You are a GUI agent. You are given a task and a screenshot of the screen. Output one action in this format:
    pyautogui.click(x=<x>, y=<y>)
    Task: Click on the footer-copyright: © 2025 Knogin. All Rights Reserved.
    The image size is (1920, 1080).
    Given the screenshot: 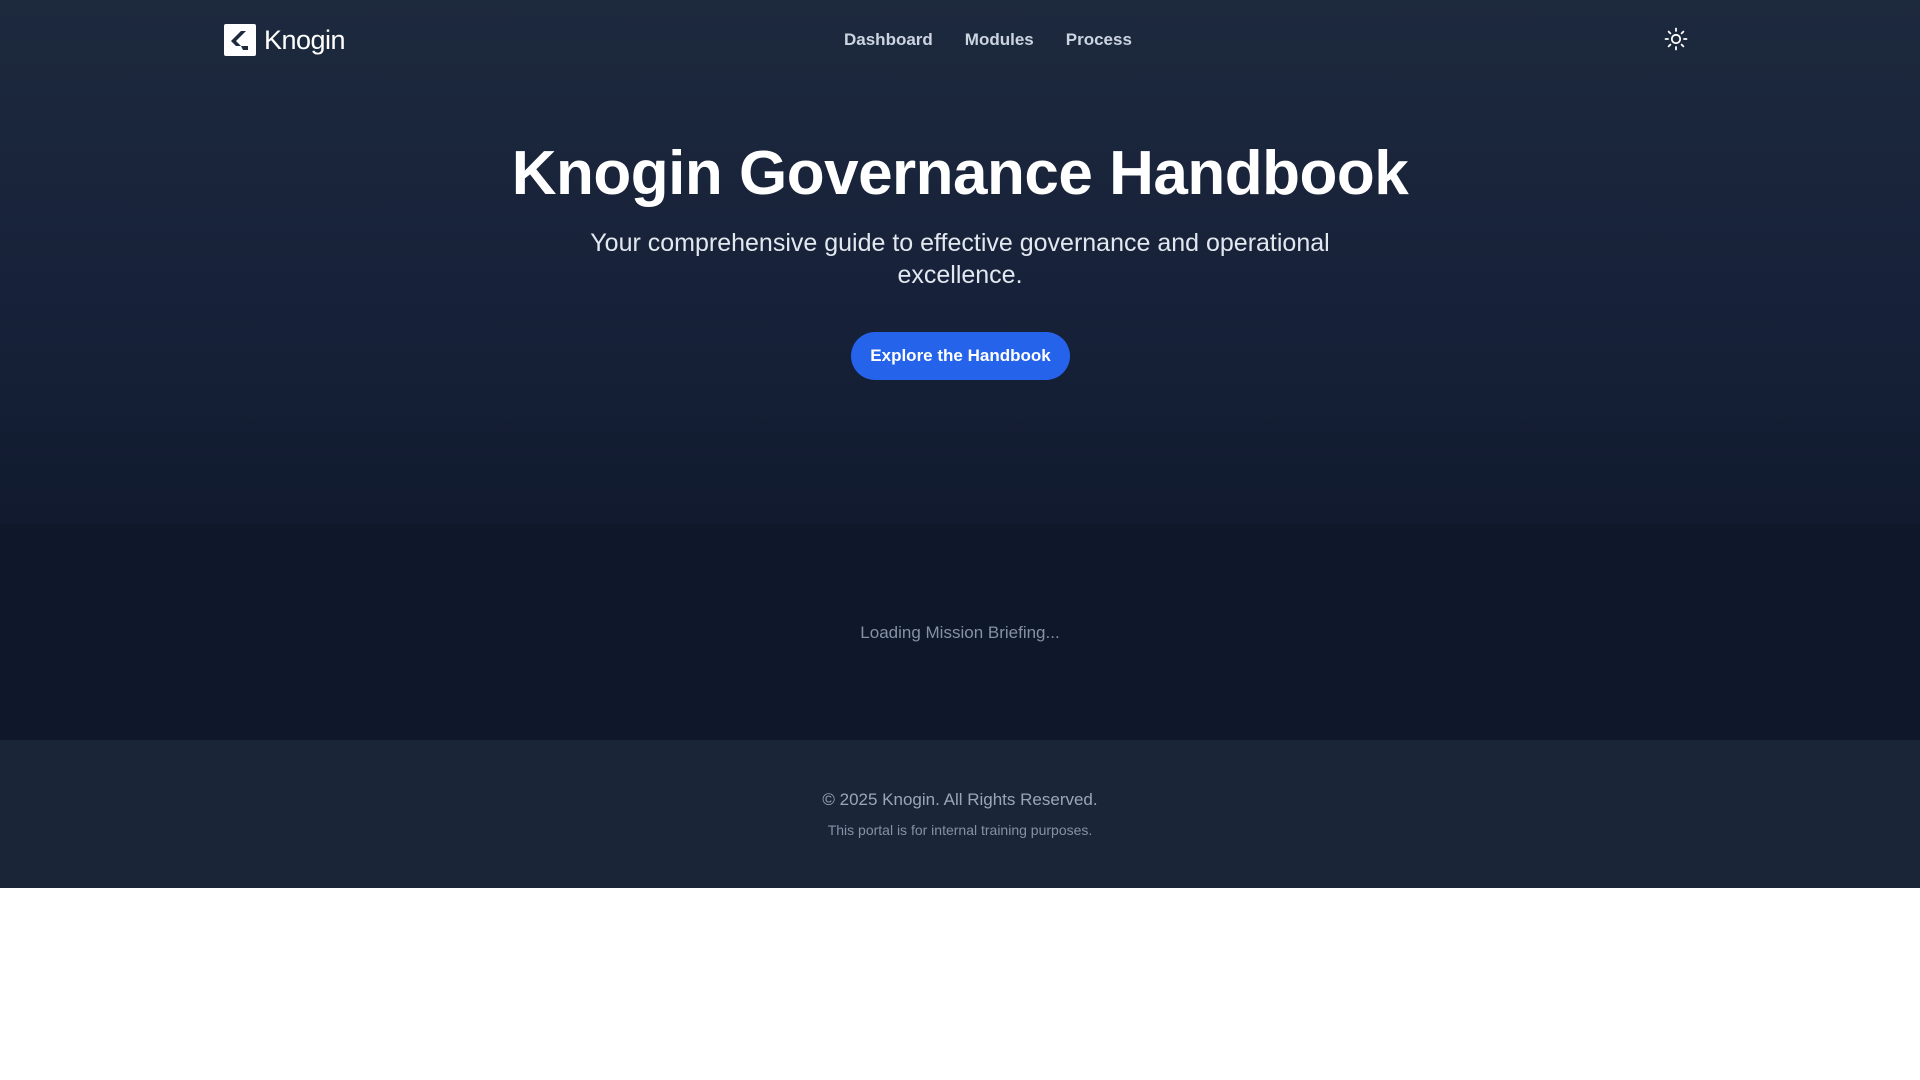 What is the action you would take?
    pyautogui.click(x=960, y=799)
    